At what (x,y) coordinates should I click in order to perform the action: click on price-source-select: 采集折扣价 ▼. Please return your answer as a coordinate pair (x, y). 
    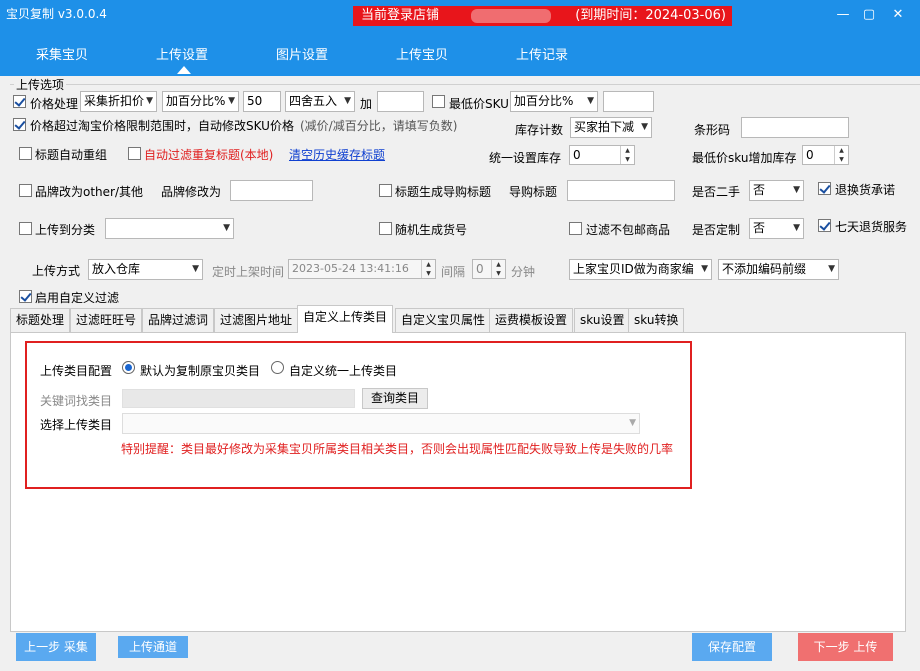
    Looking at the image, I should click on (118, 101).